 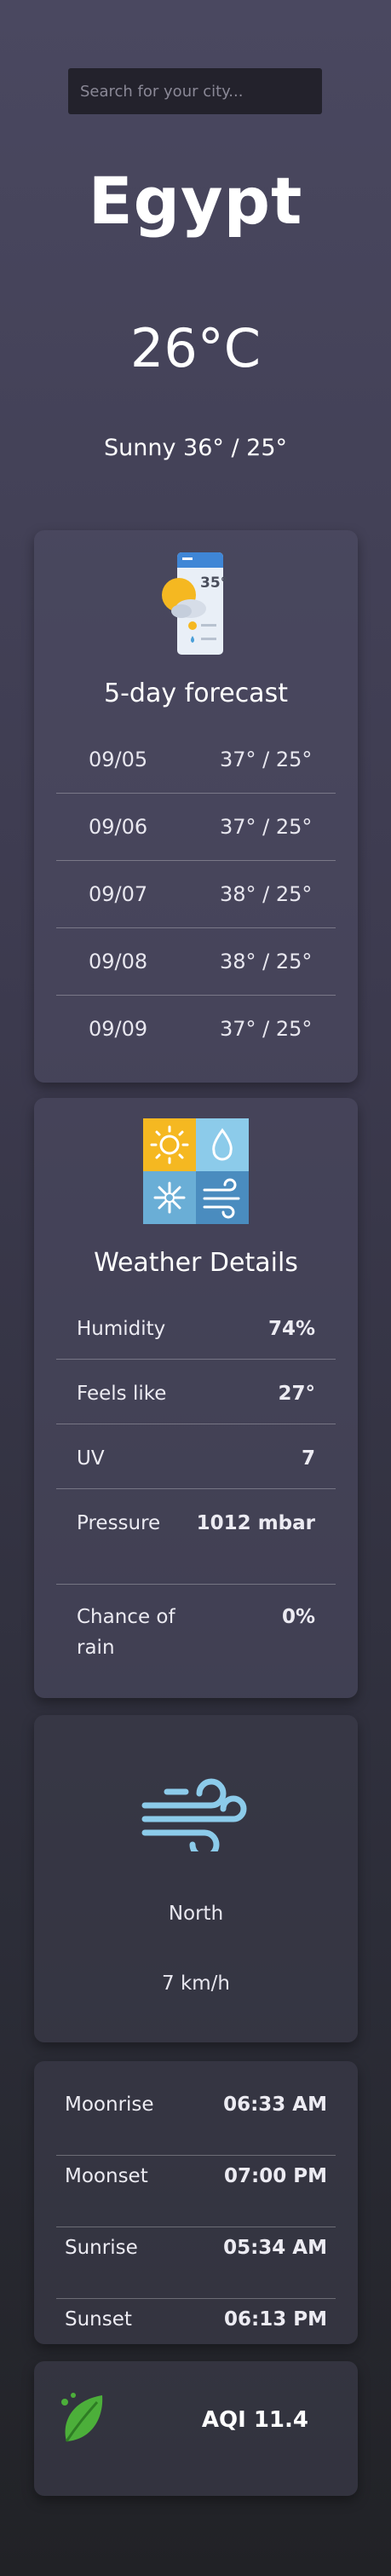 What do you see at coordinates (98, 2319) in the screenshot?
I see `astro-label: Sunset` at bounding box center [98, 2319].